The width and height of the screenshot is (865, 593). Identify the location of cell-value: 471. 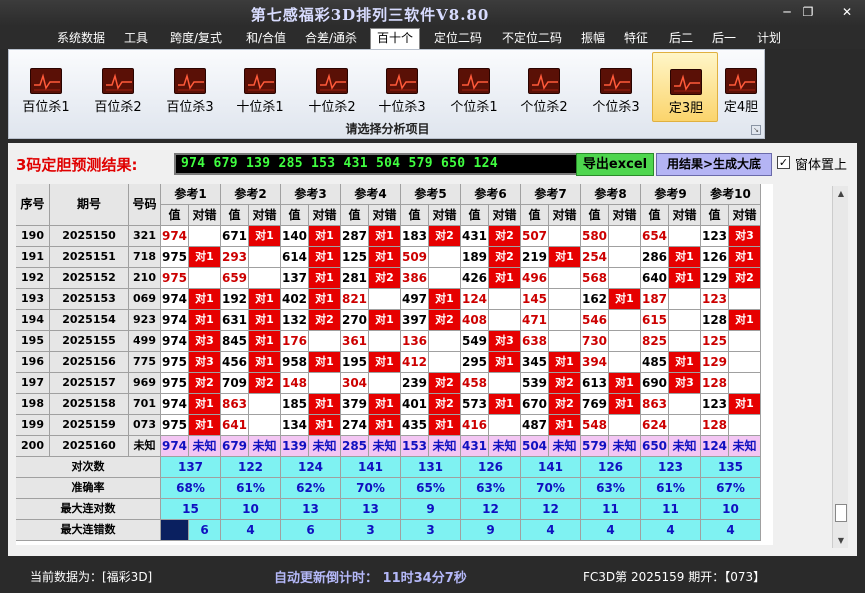
(535, 320).